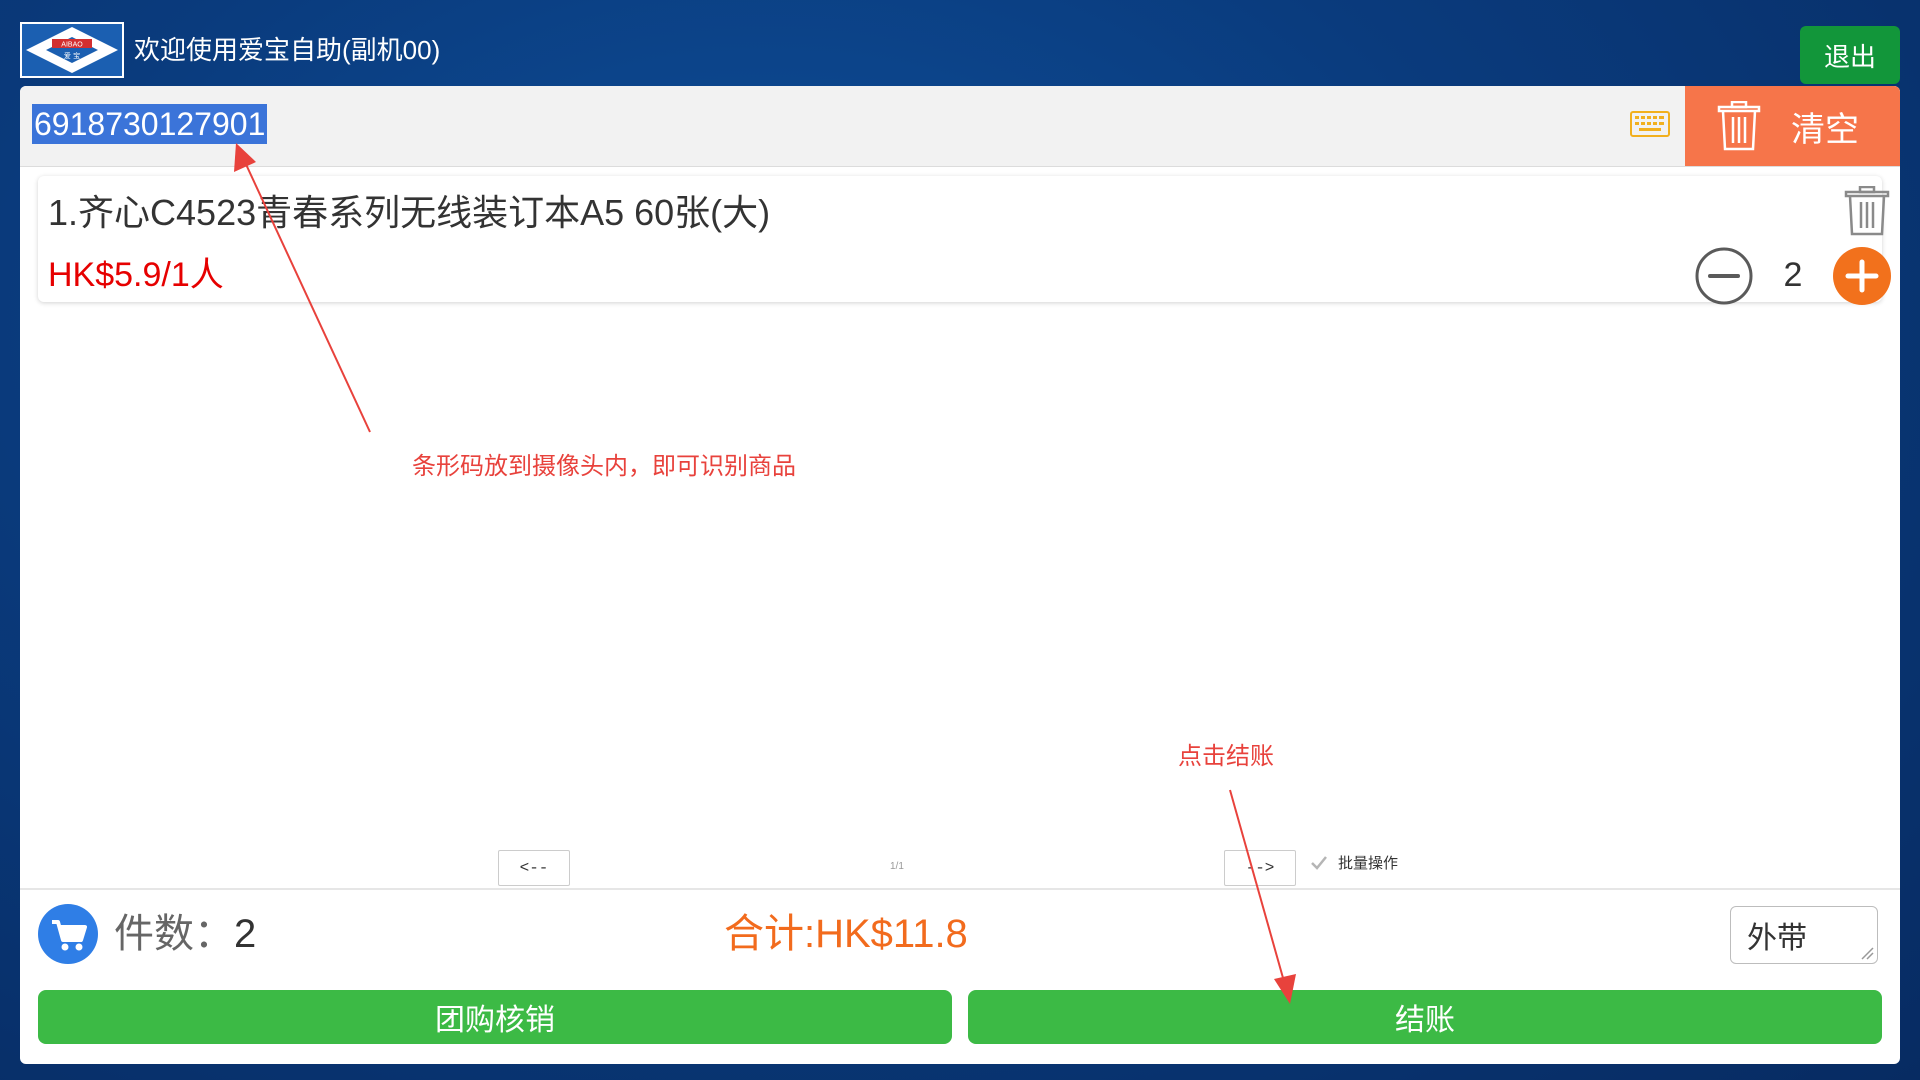 This screenshot has width=1920, height=1080. I want to click on logo-text-top: AIBAO, so click(72, 45).